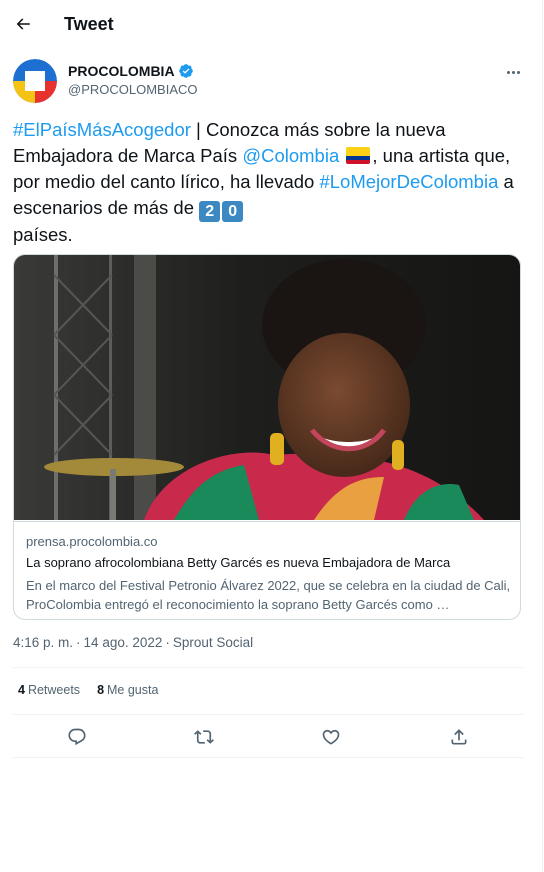 The height and width of the screenshot is (872, 544). I want to click on author-handle: @PROCOLOMBIACO, so click(133, 89).